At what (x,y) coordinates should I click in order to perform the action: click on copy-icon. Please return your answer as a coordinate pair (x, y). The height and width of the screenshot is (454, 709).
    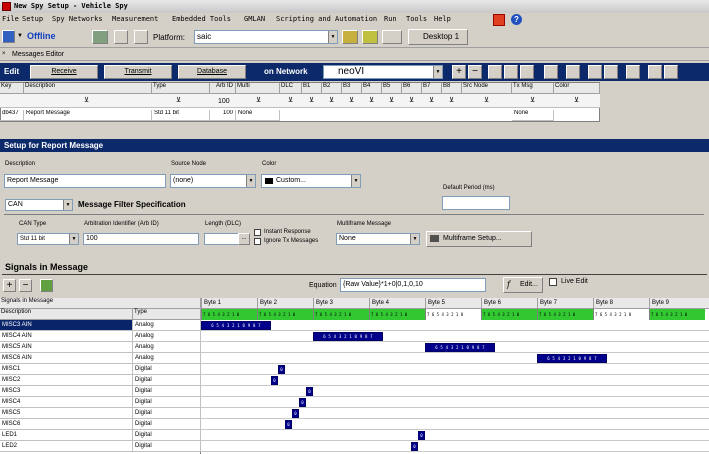
    Looking at the image, I should click on (511, 72).